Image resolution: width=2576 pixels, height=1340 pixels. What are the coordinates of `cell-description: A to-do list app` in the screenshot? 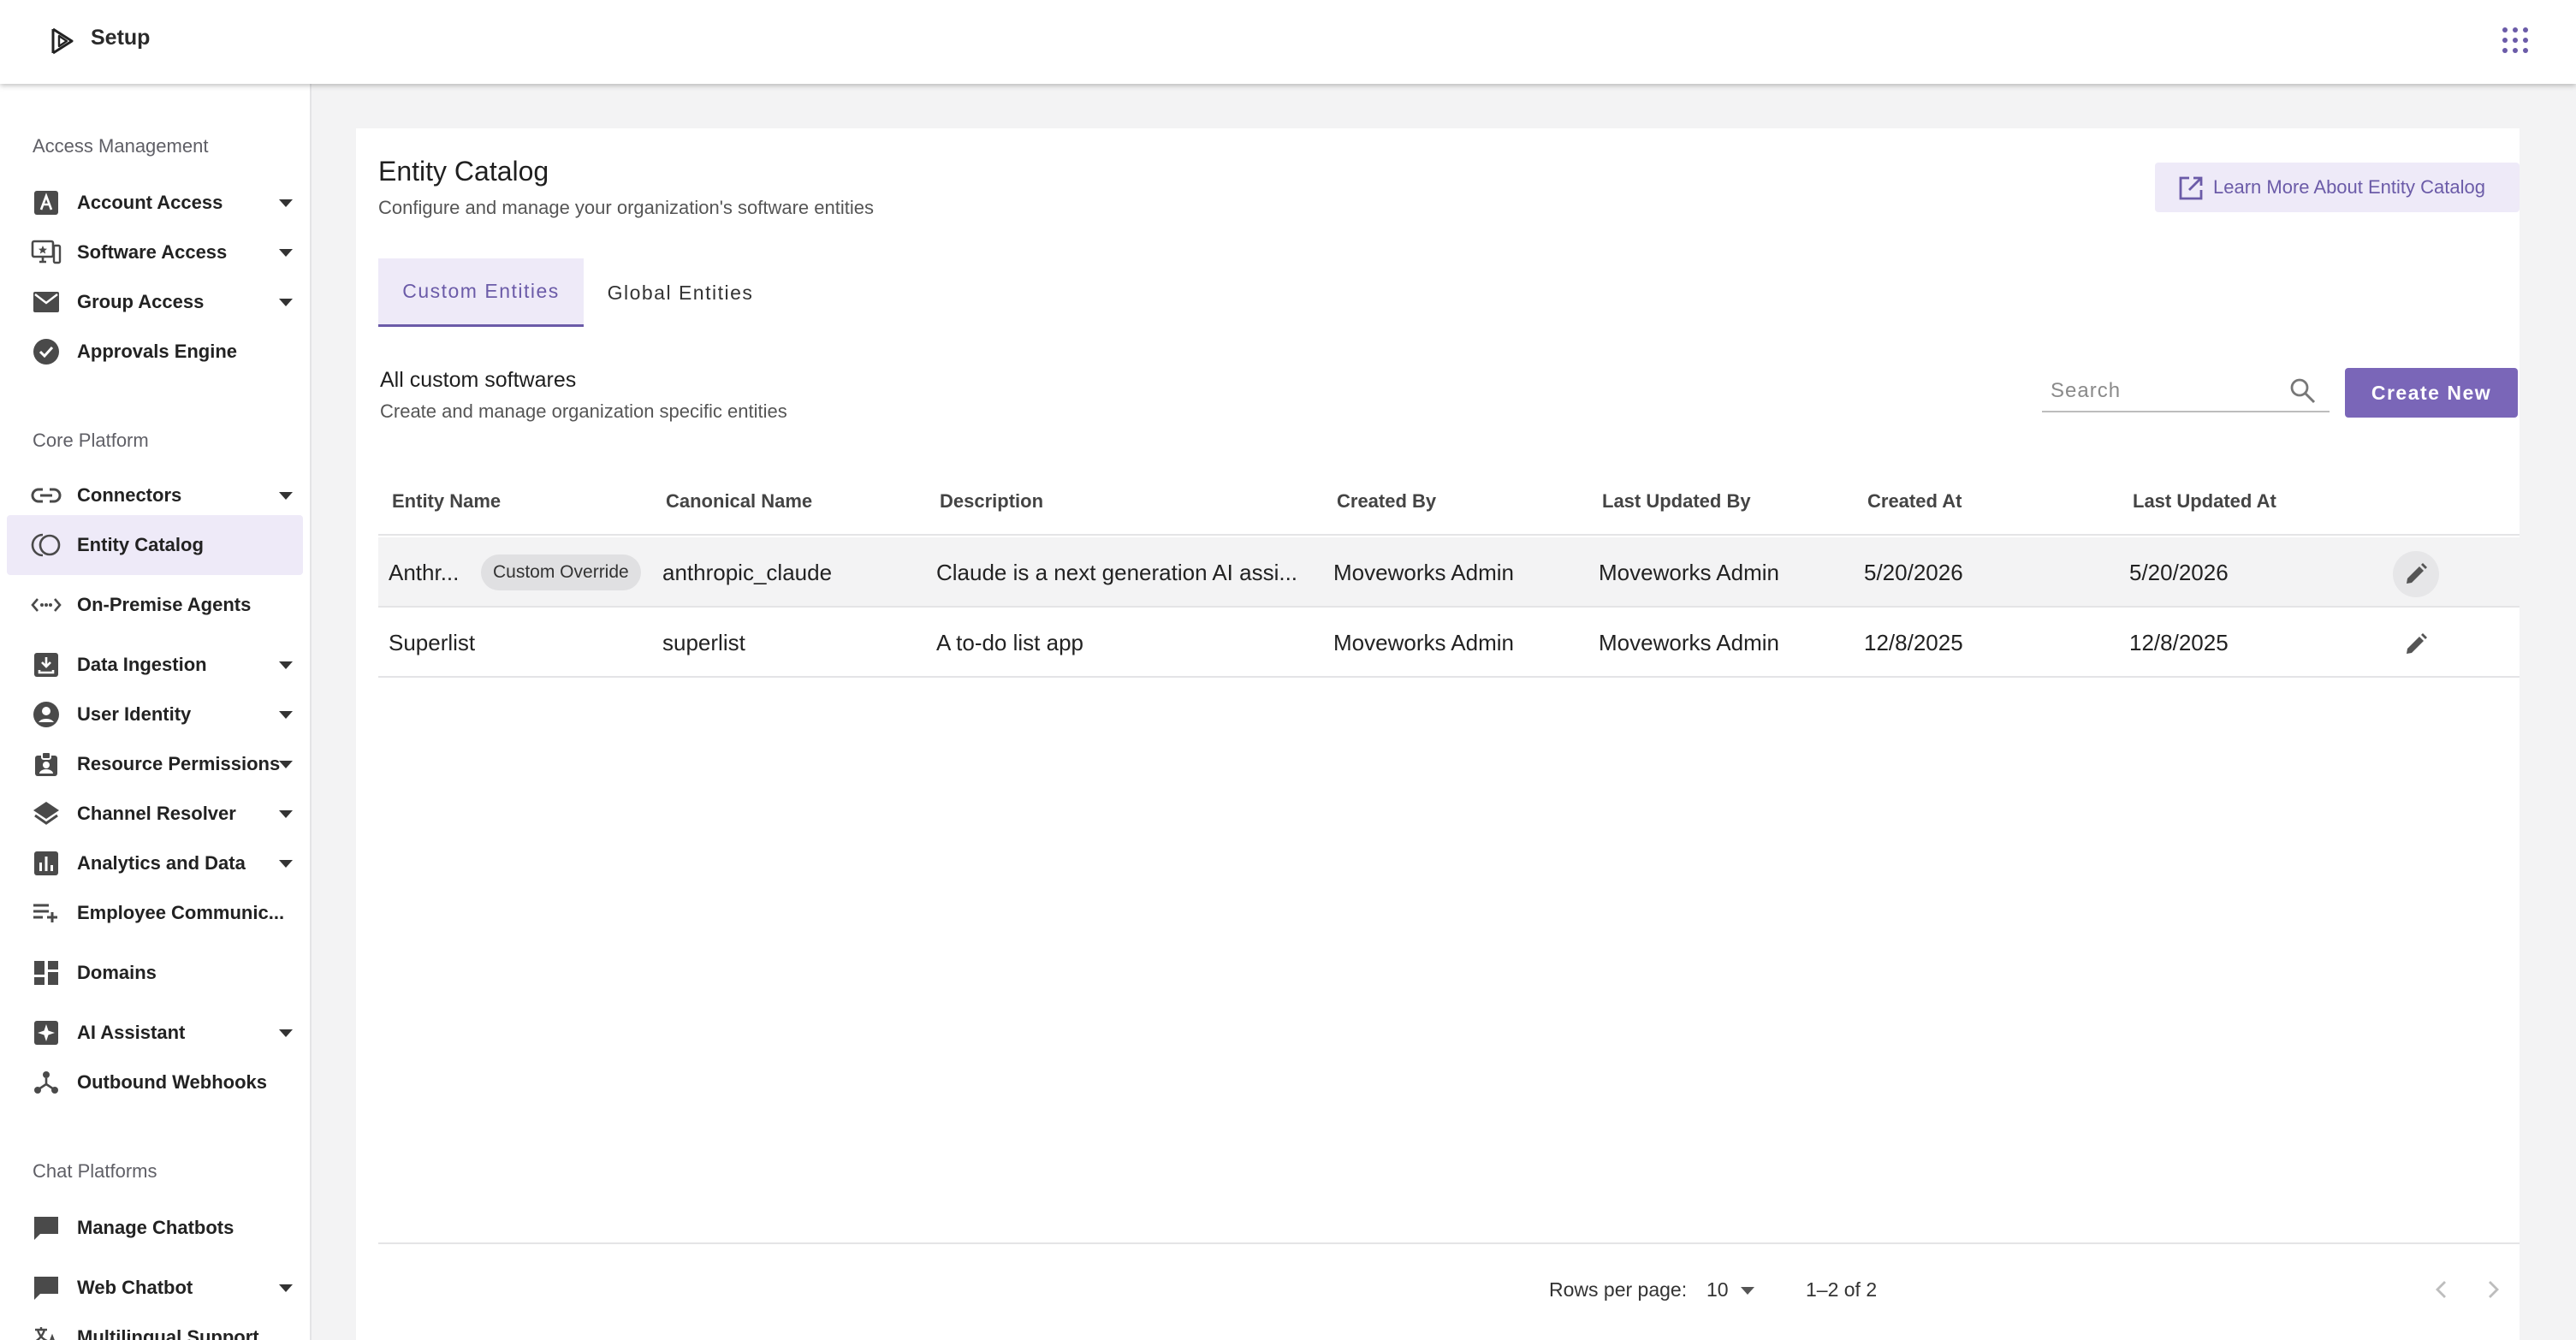 It's located at (1009, 642).